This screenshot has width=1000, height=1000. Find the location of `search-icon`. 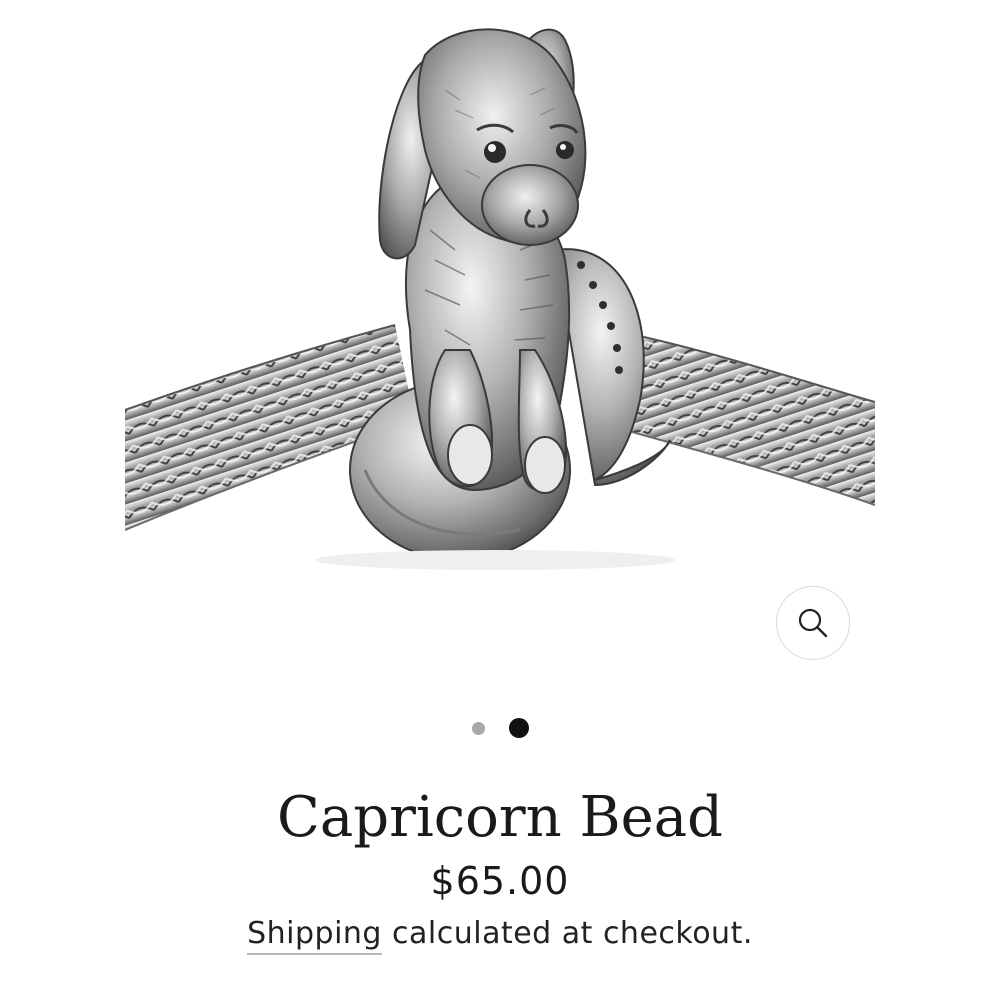

search-icon is located at coordinates (813, 623).